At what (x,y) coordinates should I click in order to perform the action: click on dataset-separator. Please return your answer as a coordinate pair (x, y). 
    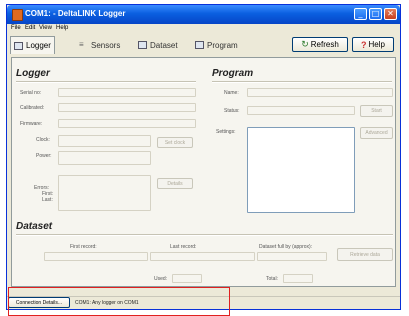
    Looking at the image, I should click on (204, 235).